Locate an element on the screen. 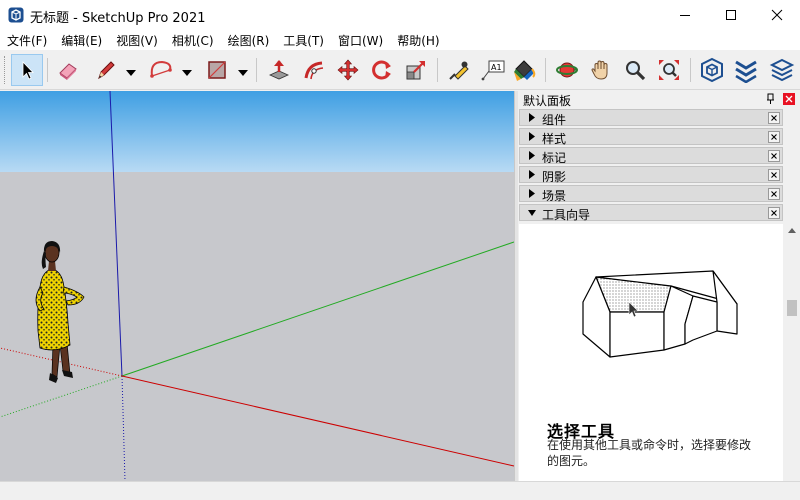 This screenshot has height=500, width=800. arc-tool-button is located at coordinates (161, 70).